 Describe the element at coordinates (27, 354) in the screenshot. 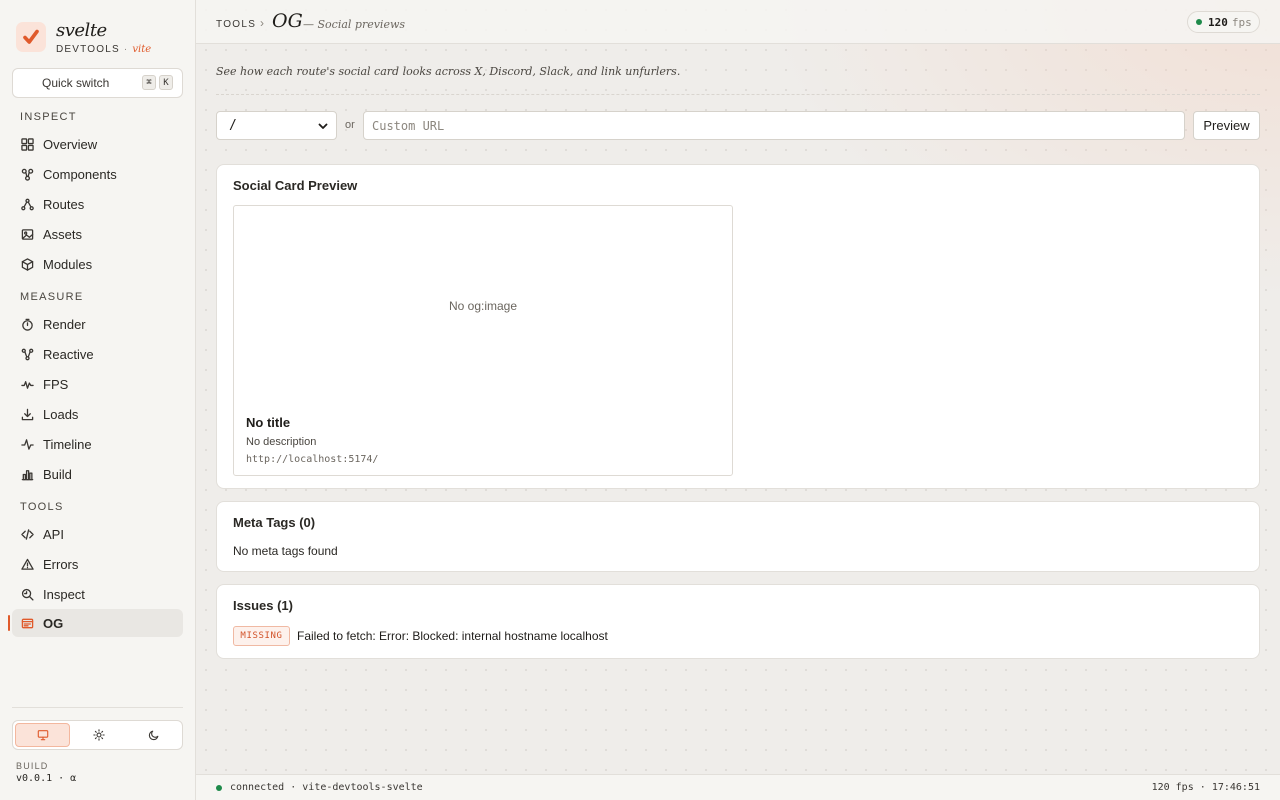

I see `graph-icon` at that location.